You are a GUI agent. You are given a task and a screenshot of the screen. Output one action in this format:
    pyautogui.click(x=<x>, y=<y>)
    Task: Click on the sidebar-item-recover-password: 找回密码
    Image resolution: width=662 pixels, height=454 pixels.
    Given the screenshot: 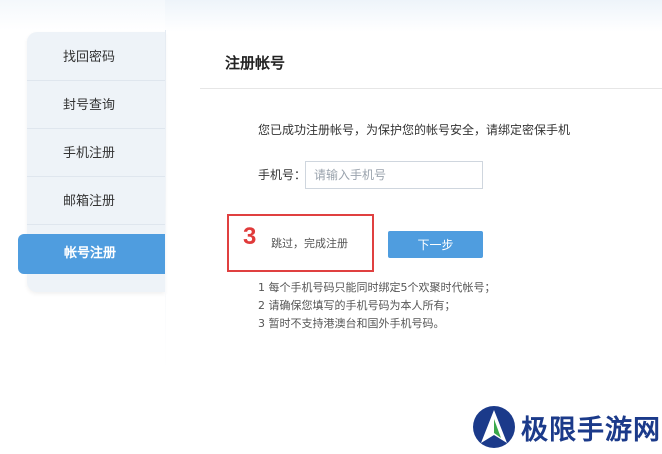 What is the action you would take?
    pyautogui.click(x=96, y=57)
    